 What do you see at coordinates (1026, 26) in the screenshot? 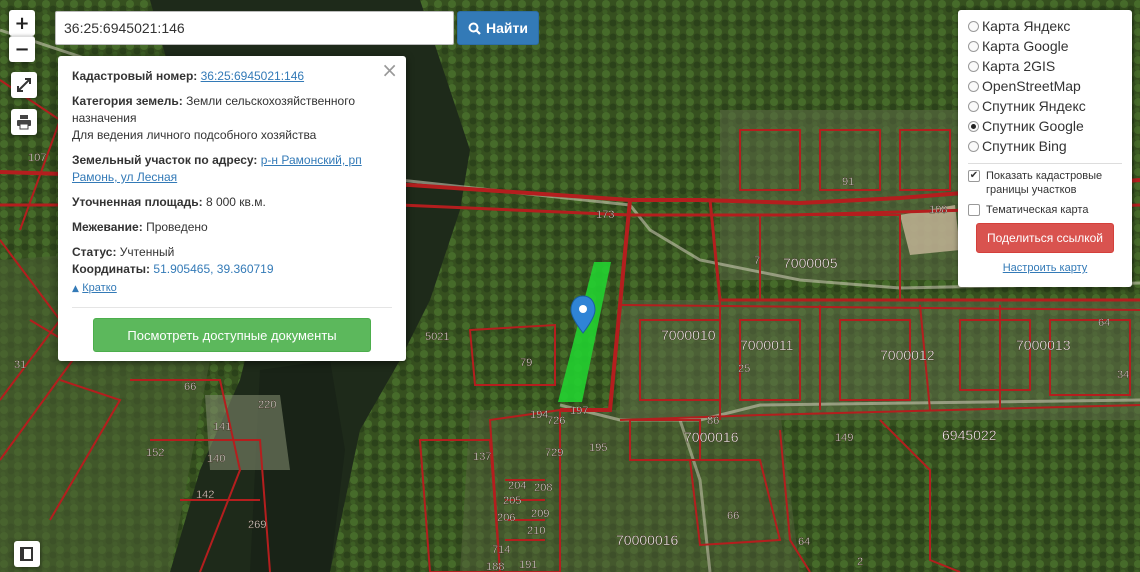
I see `layer-option-label: Карта Яндекс` at bounding box center [1026, 26].